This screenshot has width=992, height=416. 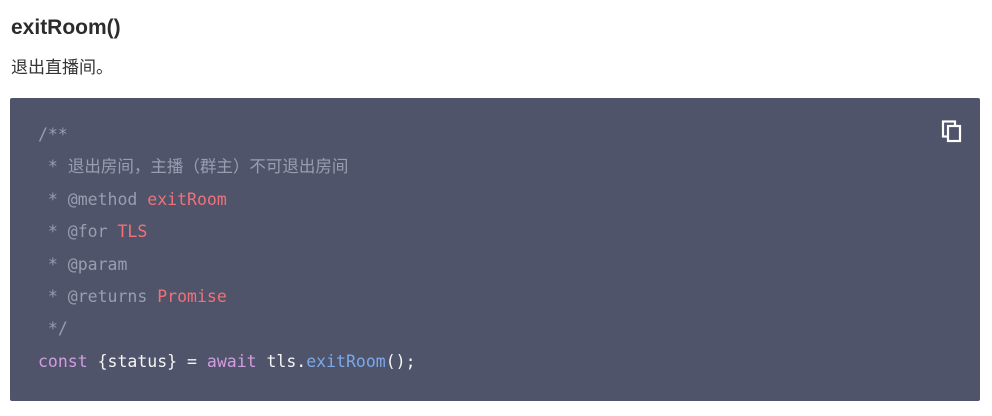 What do you see at coordinates (187, 199) in the screenshot?
I see `doc-tag-value: exitRoom` at bounding box center [187, 199].